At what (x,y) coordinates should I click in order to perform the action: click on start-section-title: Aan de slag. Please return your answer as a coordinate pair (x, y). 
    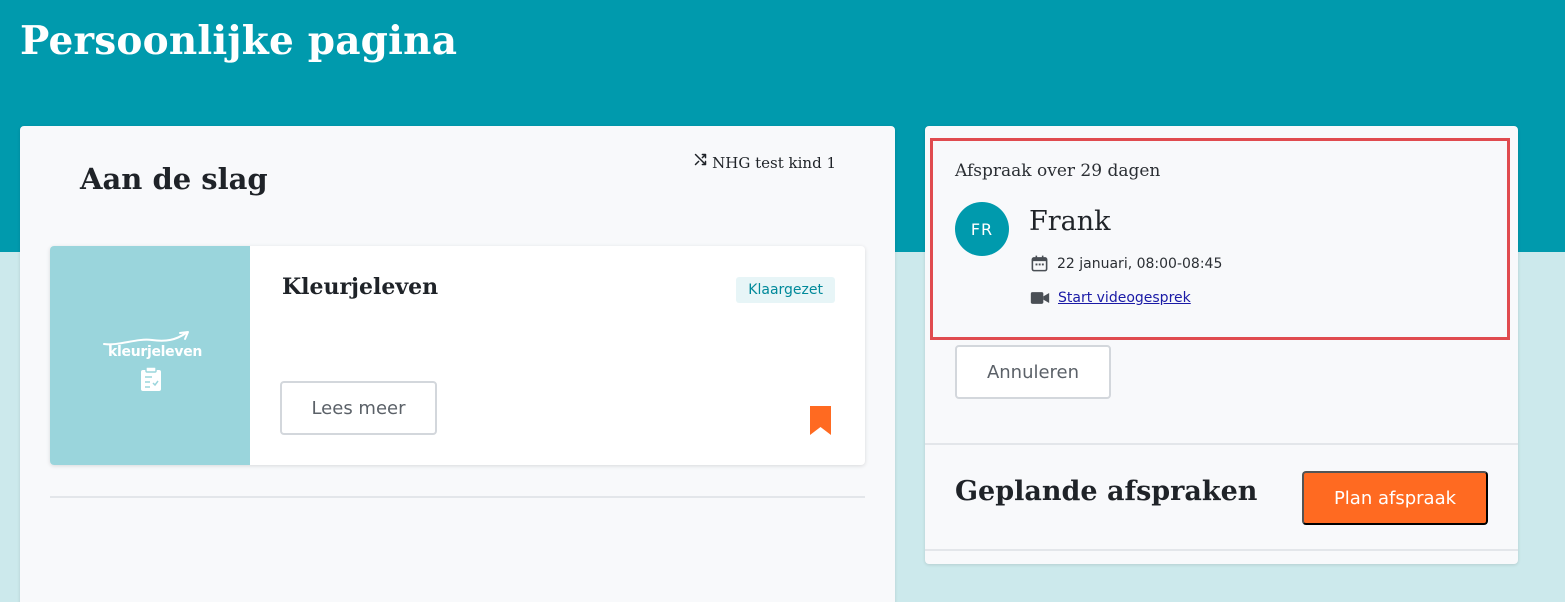
    Looking at the image, I should click on (174, 179).